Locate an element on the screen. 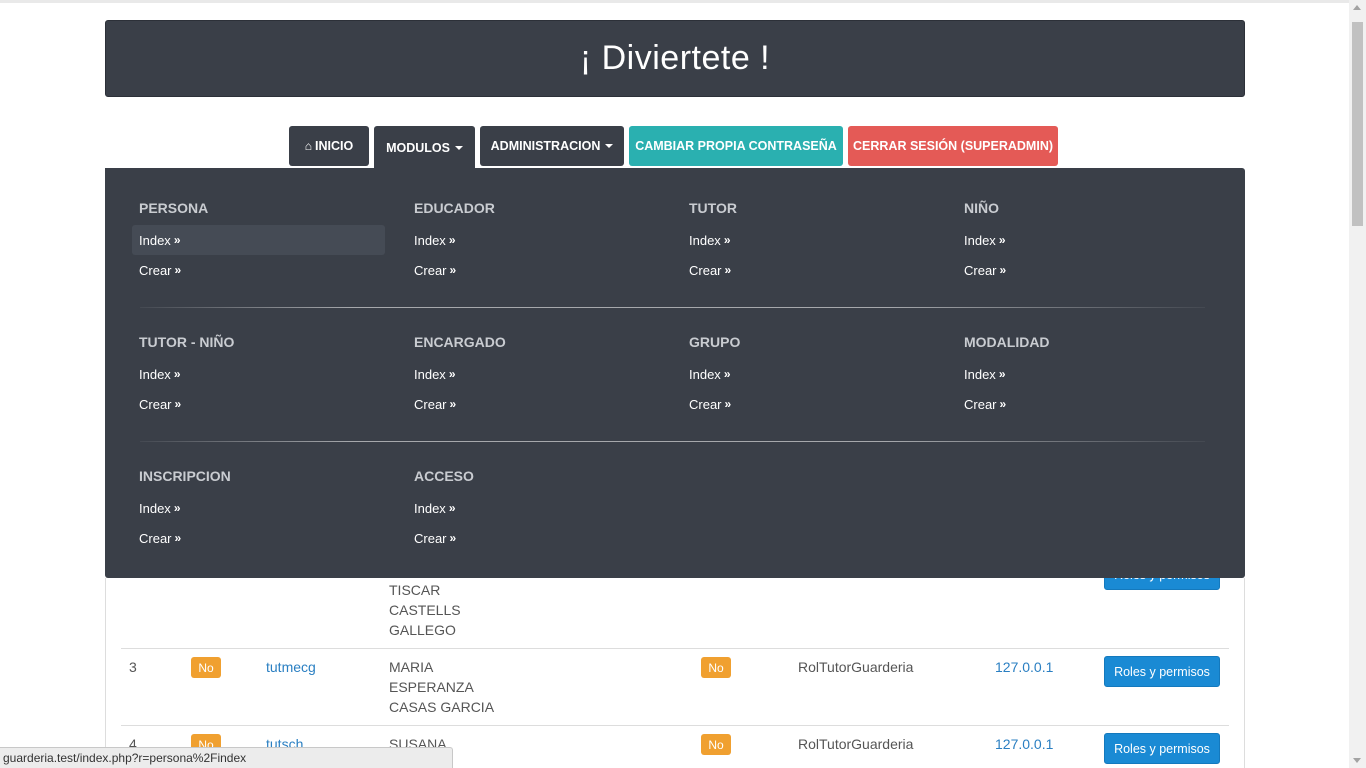  nino-index-link: Index» is located at coordinates (1083, 240).